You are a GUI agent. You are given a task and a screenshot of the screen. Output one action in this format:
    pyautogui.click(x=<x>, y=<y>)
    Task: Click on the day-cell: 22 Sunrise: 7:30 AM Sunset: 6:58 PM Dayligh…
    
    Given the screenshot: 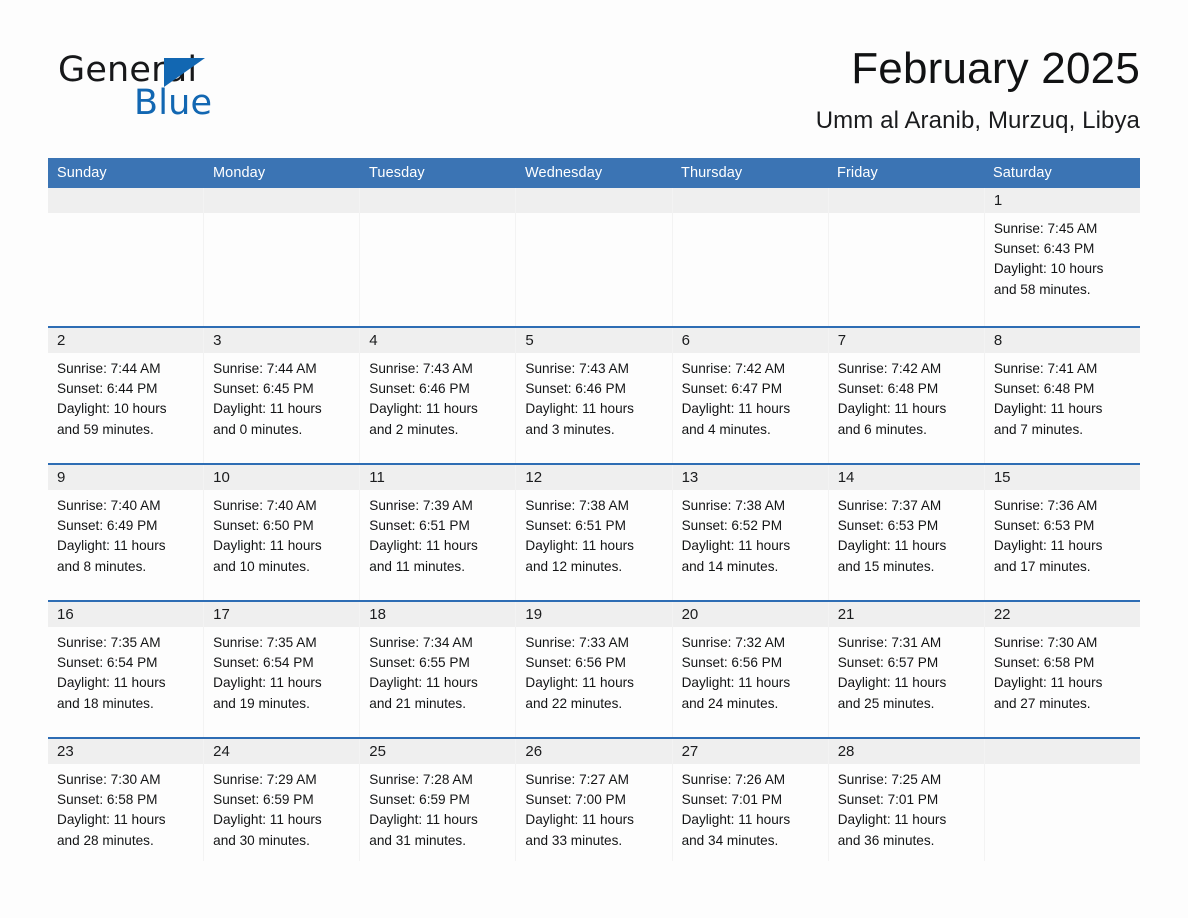 What is the action you would take?
    pyautogui.click(x=1061, y=669)
    